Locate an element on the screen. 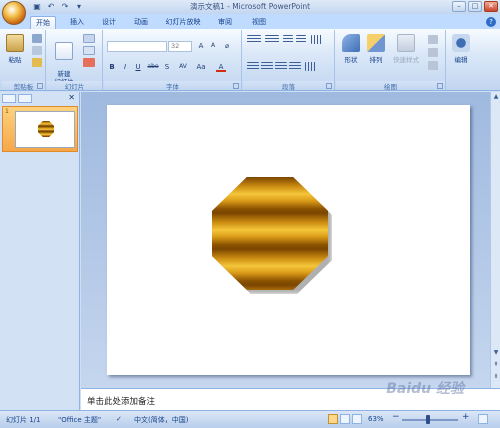 The height and width of the screenshot is (428, 500). strikethrough-button: abe is located at coordinates (153, 67).